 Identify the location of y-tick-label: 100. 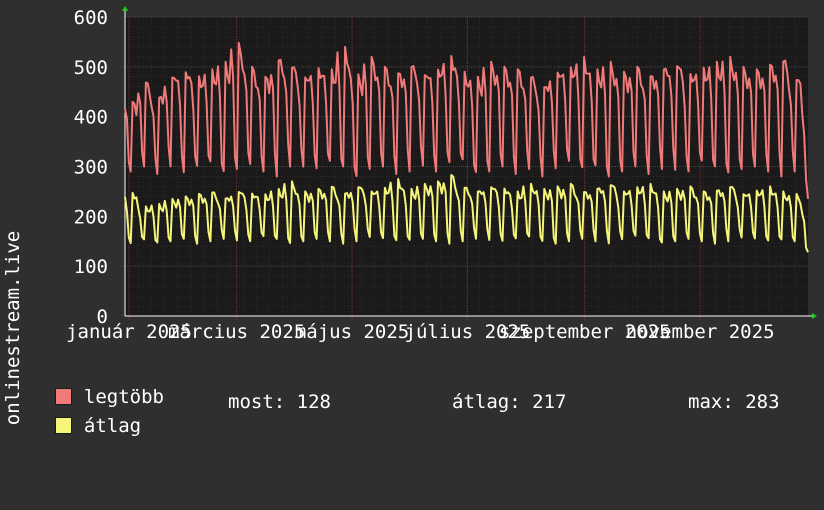
(91, 267).